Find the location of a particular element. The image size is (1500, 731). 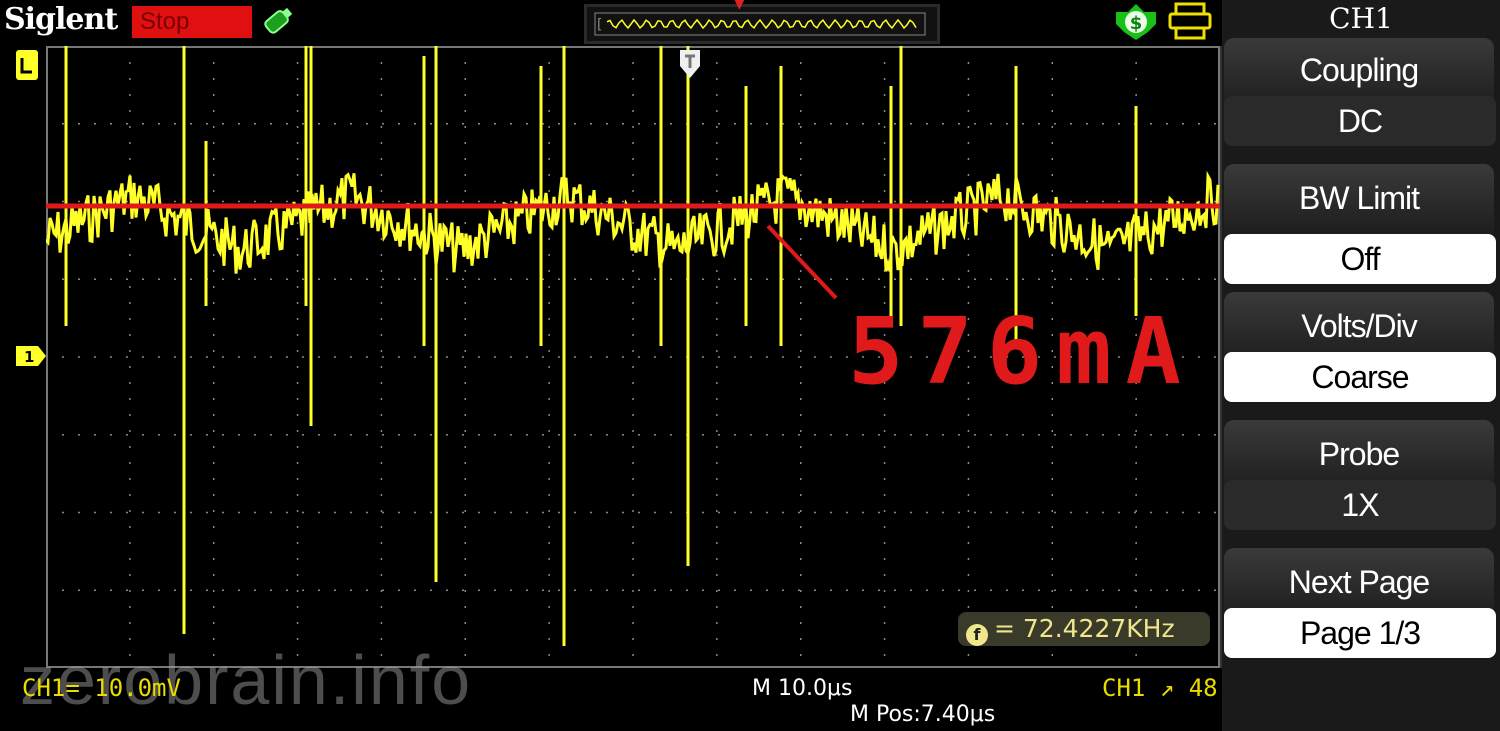

frequency-value: = 72.4227KHz is located at coordinates (1084, 628).